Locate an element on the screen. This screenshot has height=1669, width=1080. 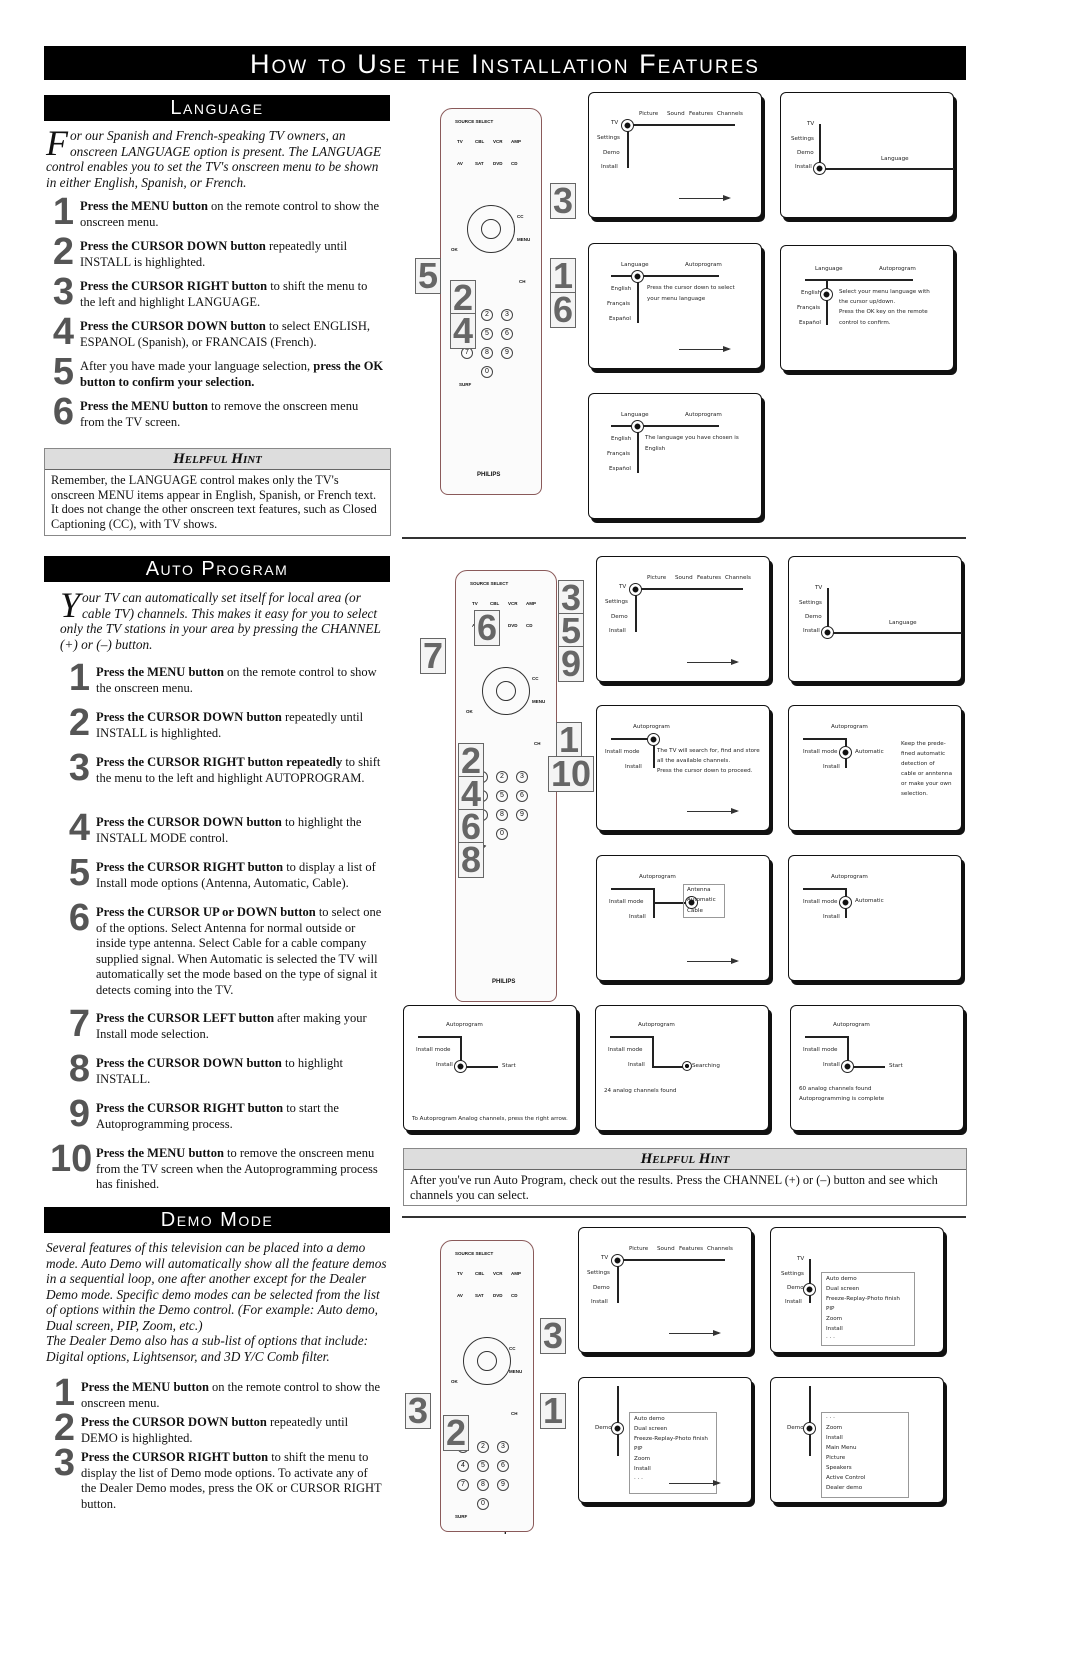
menu-label: Sound is located at coordinates (666, 1249).